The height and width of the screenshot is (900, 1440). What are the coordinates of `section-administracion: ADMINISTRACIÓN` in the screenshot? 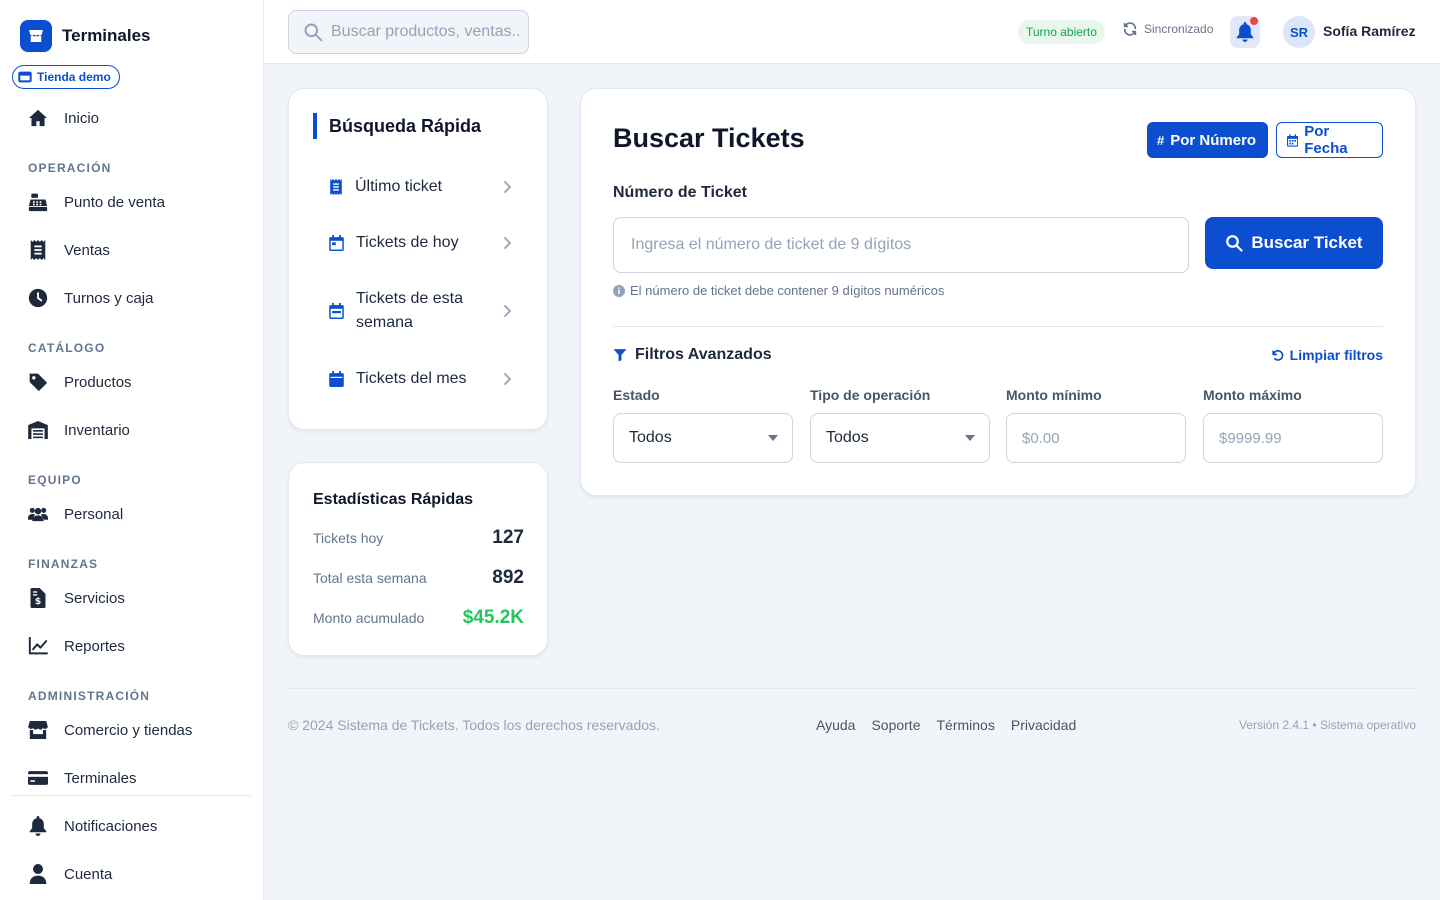 It's located at (89, 696).